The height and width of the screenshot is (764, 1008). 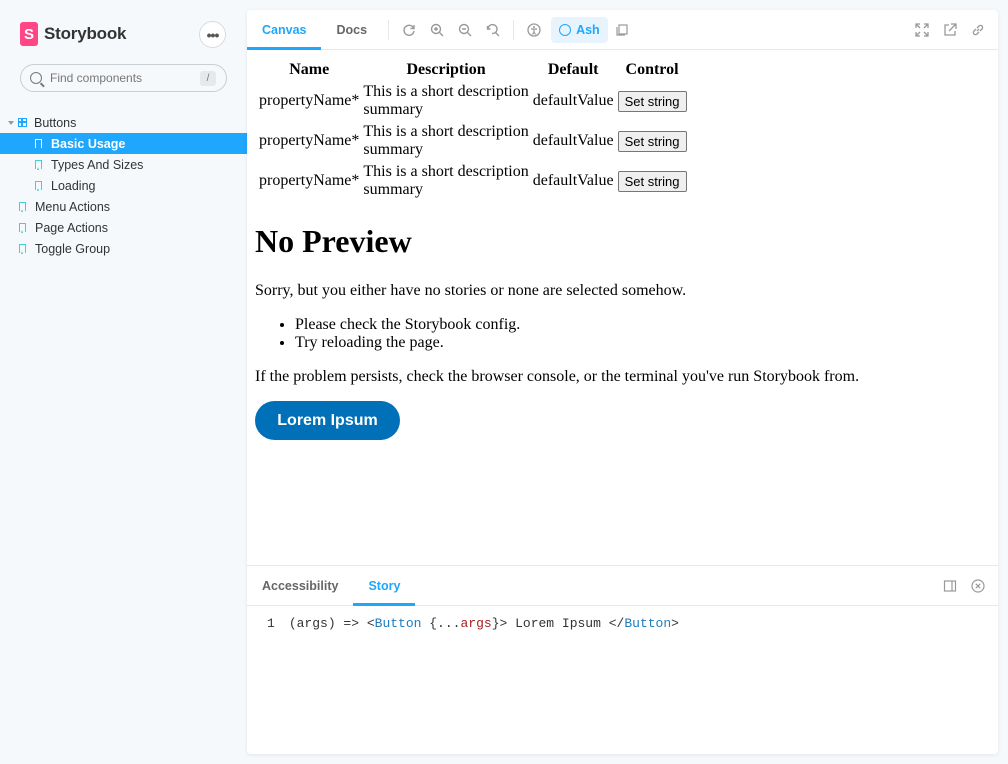 I want to click on code-attr: args, so click(x=476, y=623).